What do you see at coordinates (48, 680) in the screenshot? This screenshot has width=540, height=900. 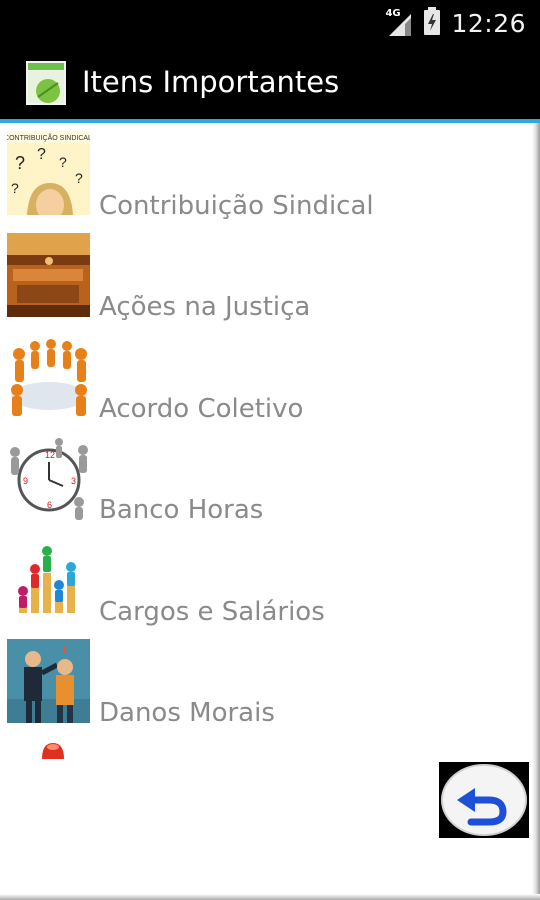 I see `businessmen-image: !` at bounding box center [48, 680].